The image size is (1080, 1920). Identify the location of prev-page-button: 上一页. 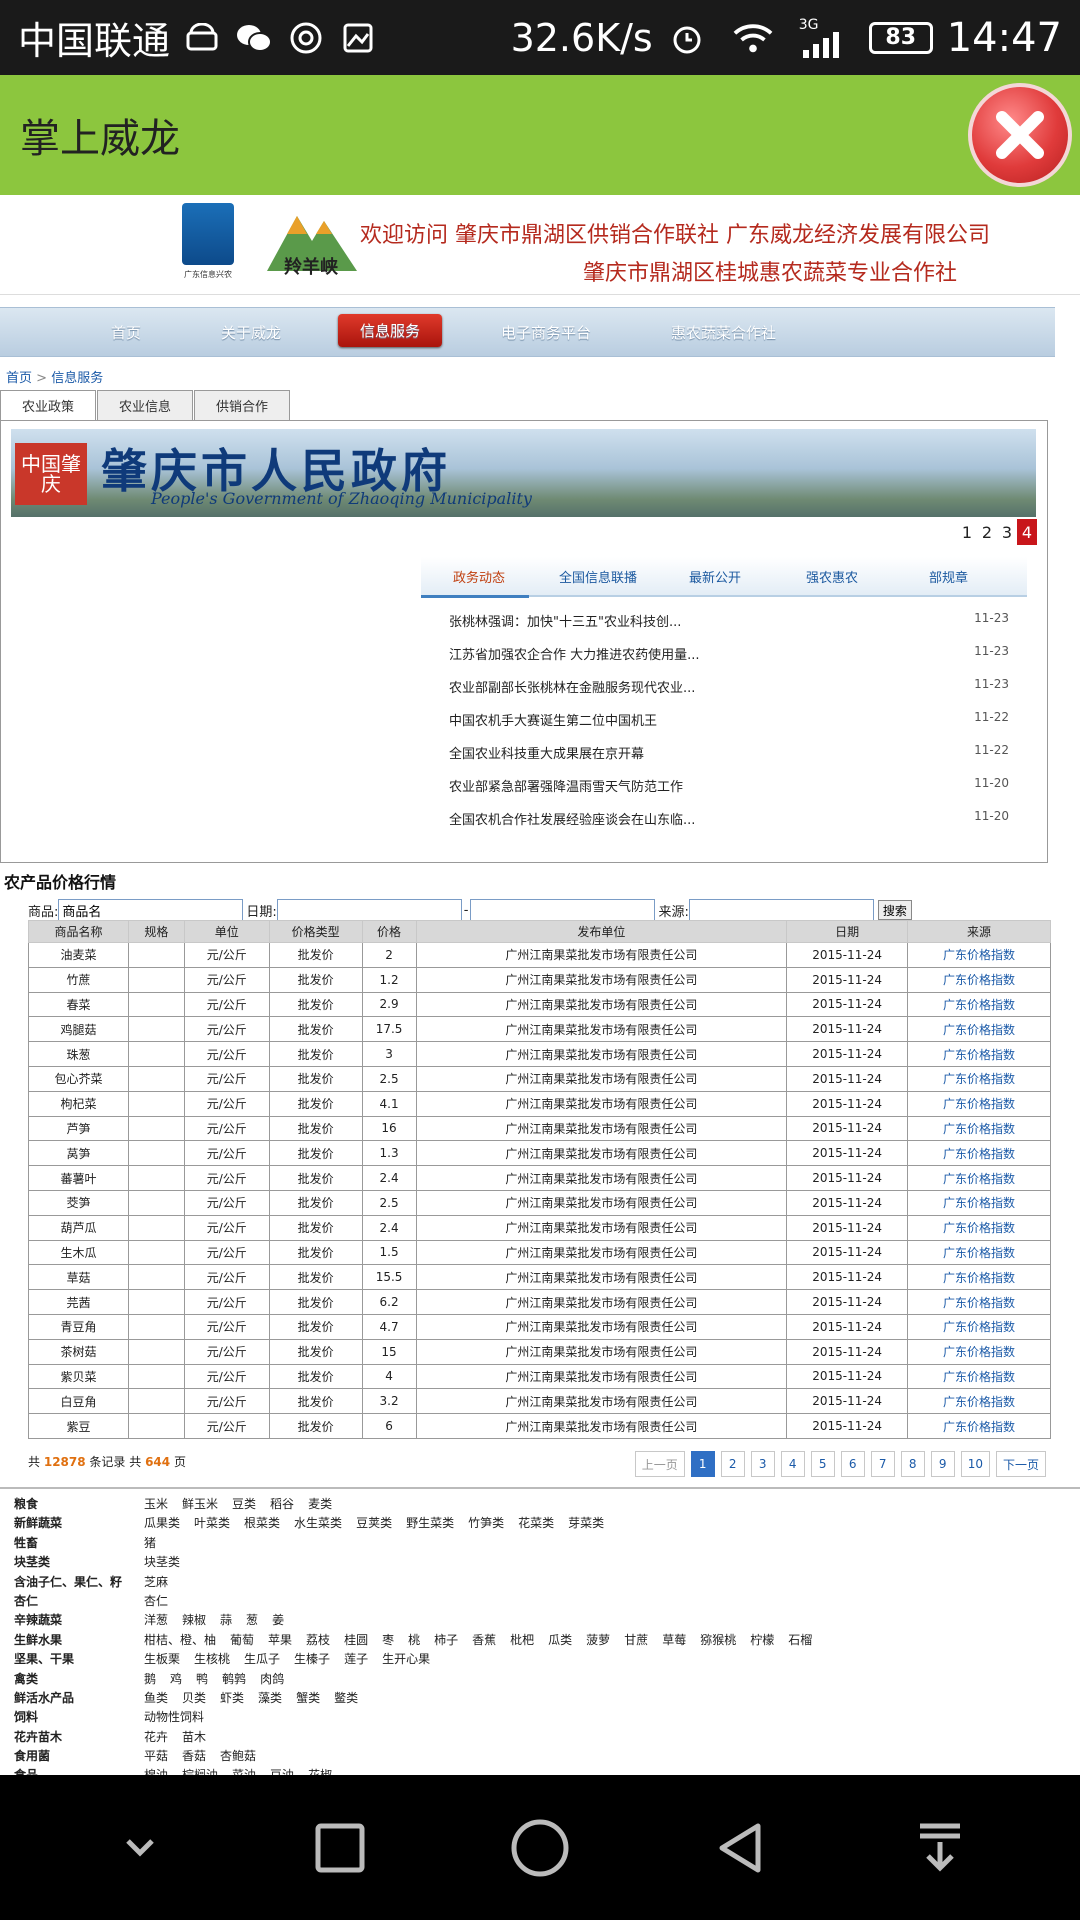
(659, 1464).